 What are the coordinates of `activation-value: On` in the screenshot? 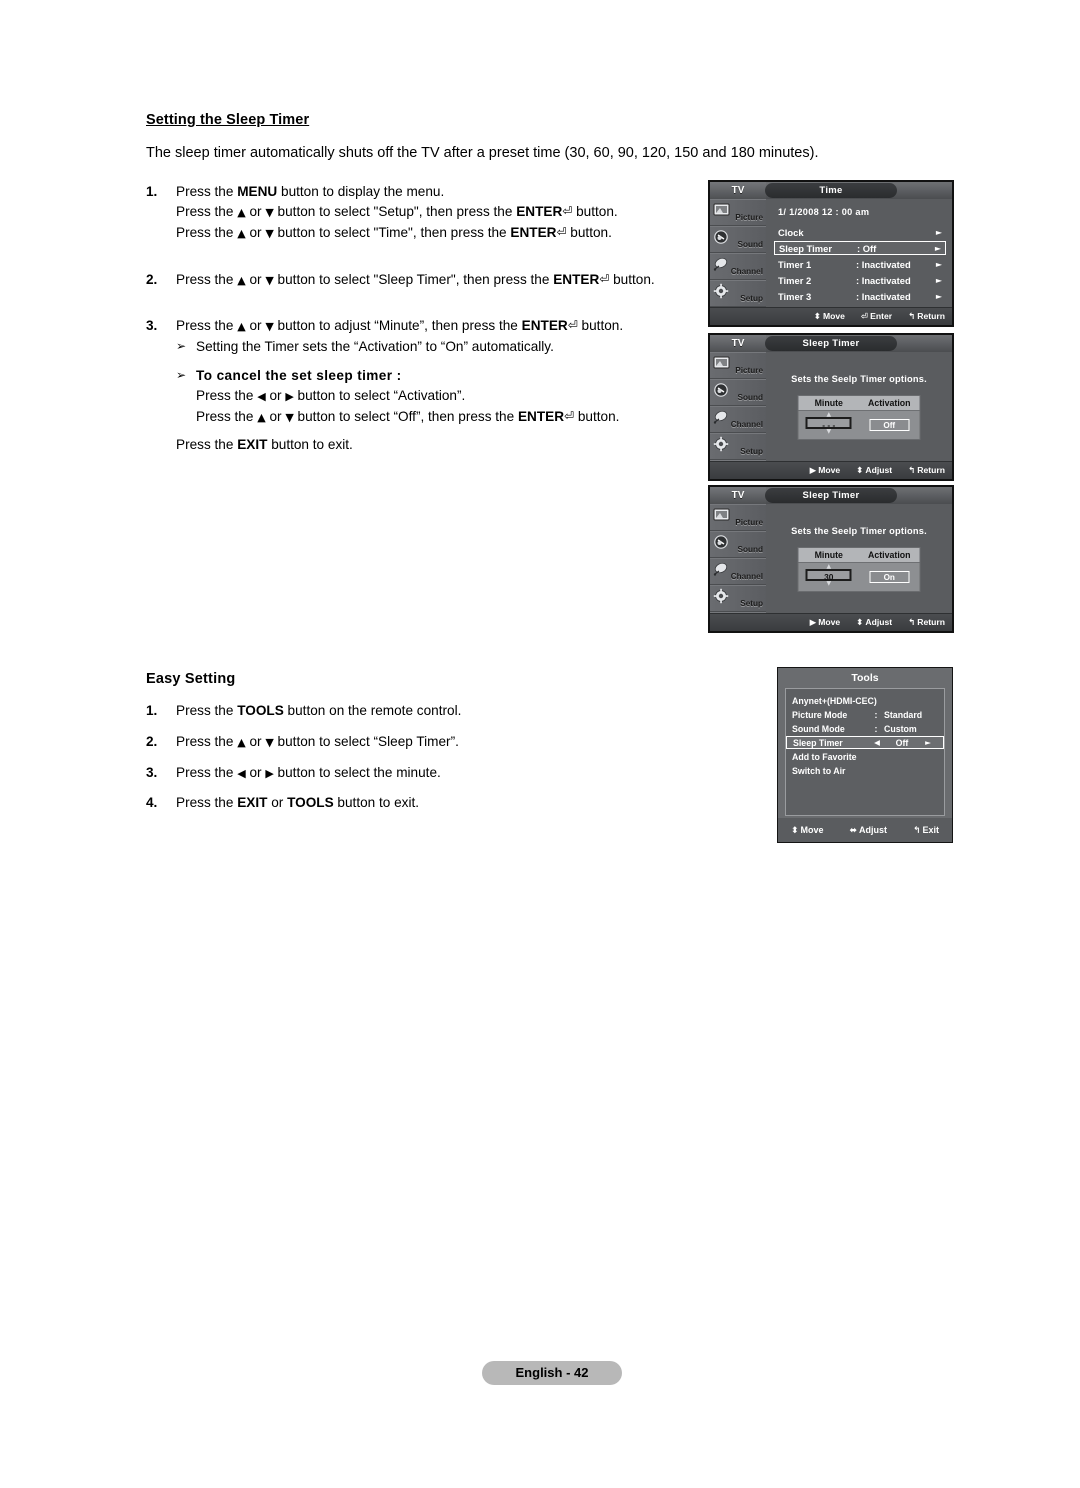 It's located at (889, 577).